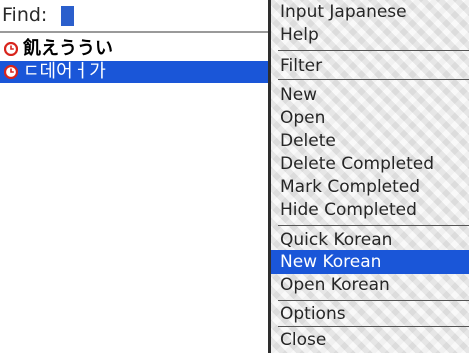 This screenshot has height=353, width=469. What do you see at coordinates (370, 12) in the screenshot?
I see `menu-item-input-japanese: Input Japanese` at bounding box center [370, 12].